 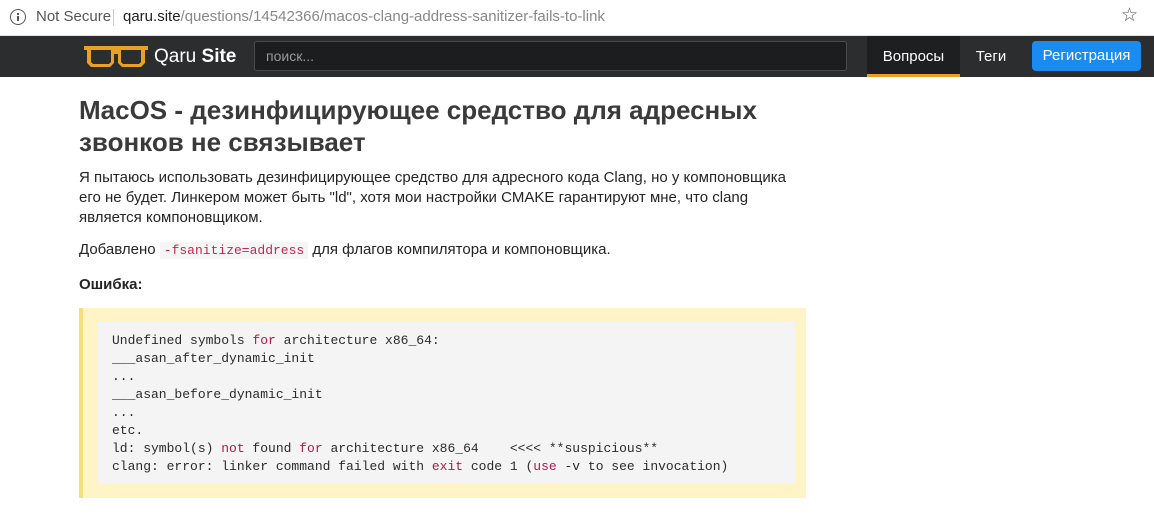 I want to click on code-text: architecture x86_64:, so click(x=357, y=340).